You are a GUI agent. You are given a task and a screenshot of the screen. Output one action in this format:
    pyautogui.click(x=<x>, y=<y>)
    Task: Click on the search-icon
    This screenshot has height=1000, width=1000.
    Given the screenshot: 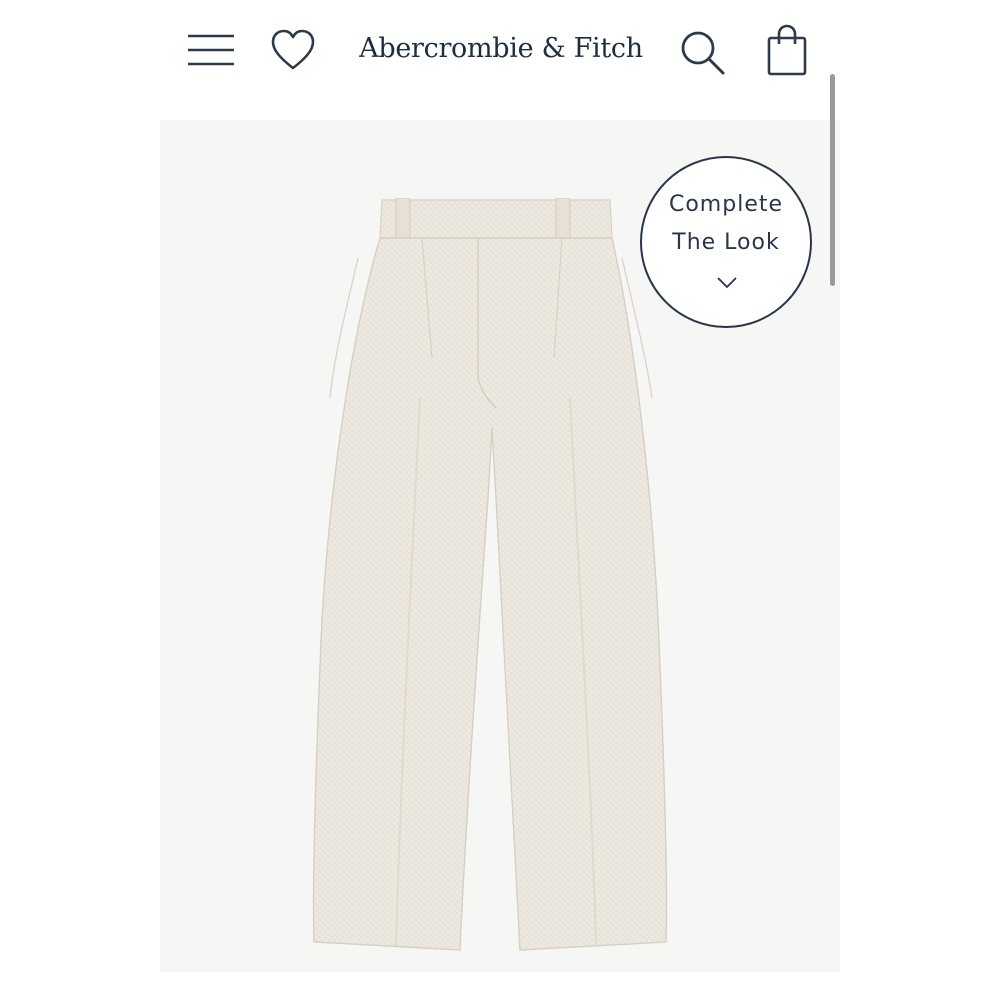 What is the action you would take?
    pyautogui.click(x=702, y=52)
    